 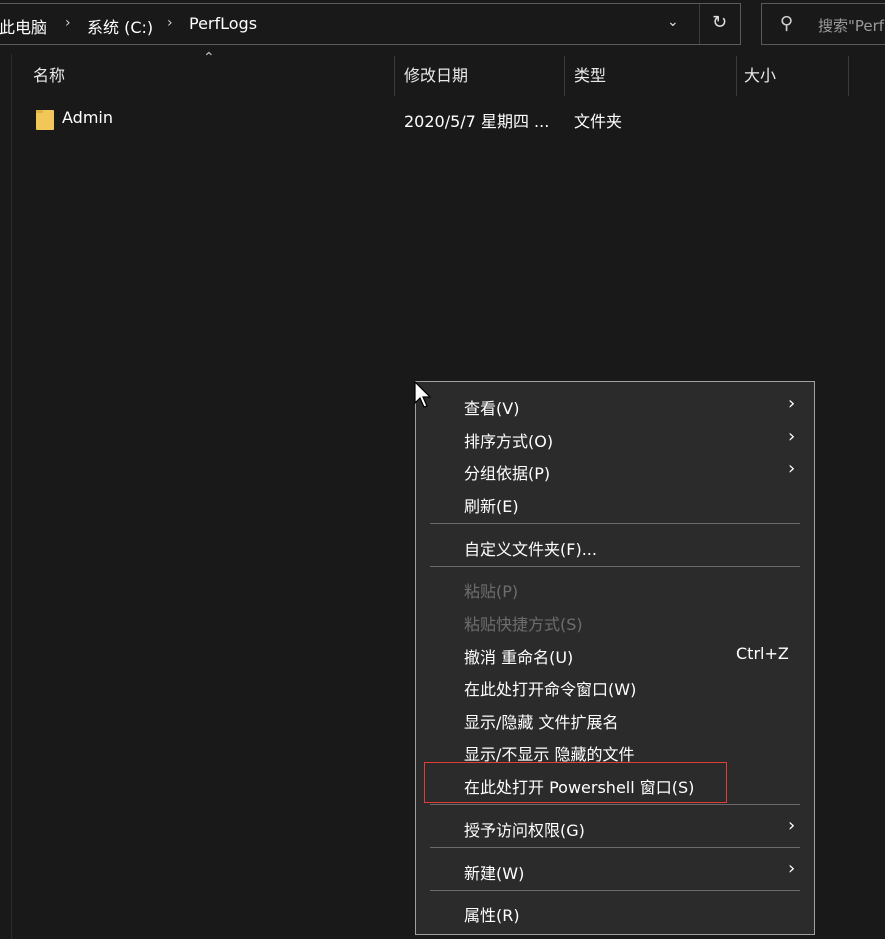 What do you see at coordinates (45, 120) in the screenshot?
I see `folder-icon` at bounding box center [45, 120].